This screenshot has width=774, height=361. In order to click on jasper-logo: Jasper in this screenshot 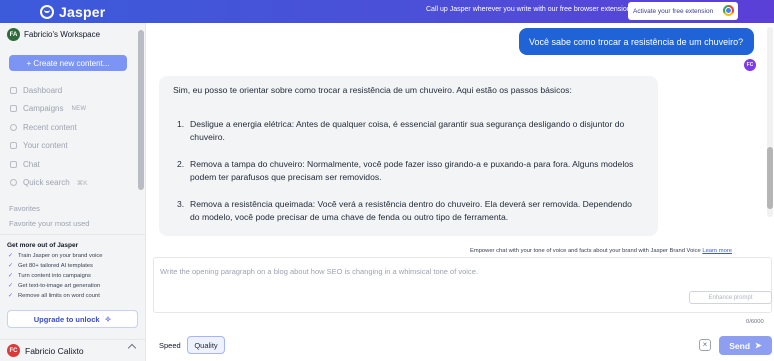, I will do `click(72, 12)`.